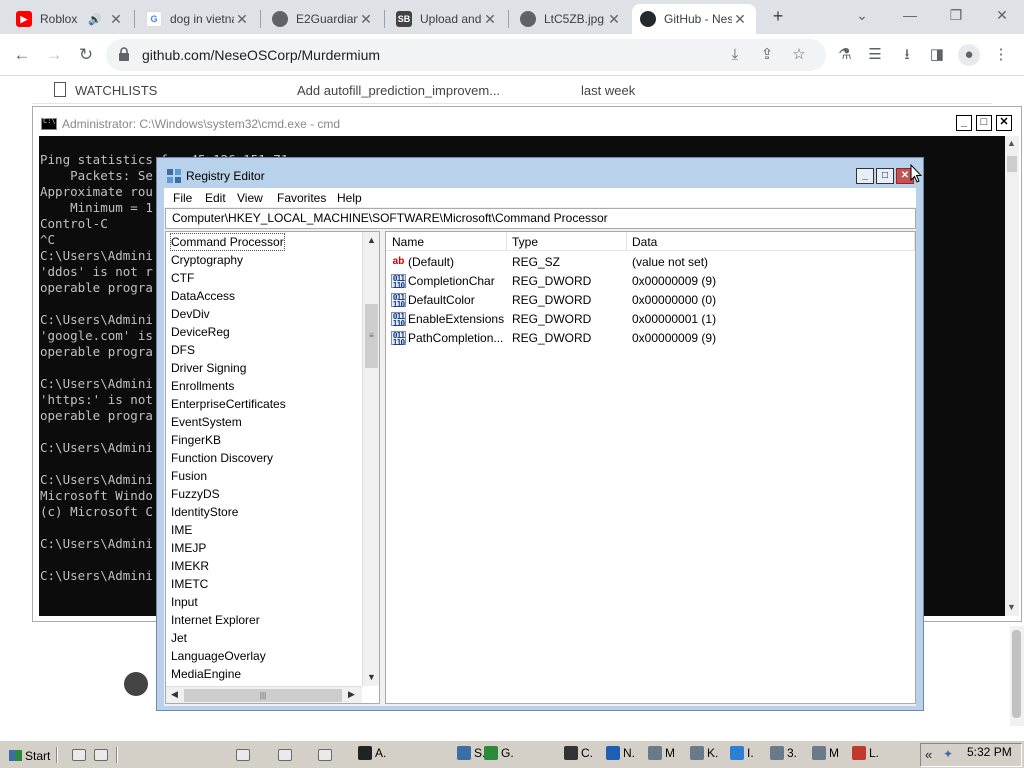  What do you see at coordinates (1012, 164) in the screenshot?
I see `cmd-scrollbar-thumb` at bounding box center [1012, 164].